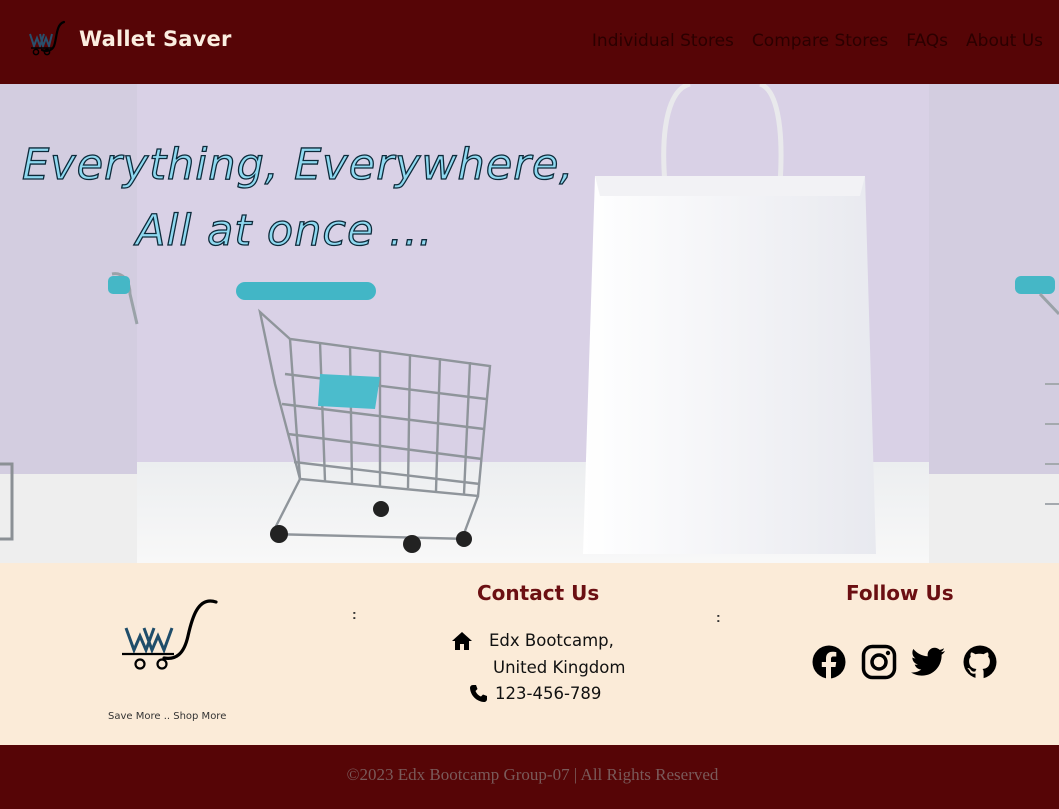 The image size is (1059, 809). Describe the element at coordinates (167, 716) in the screenshot. I see `footer-tagline: Save More .. Shop More` at that location.